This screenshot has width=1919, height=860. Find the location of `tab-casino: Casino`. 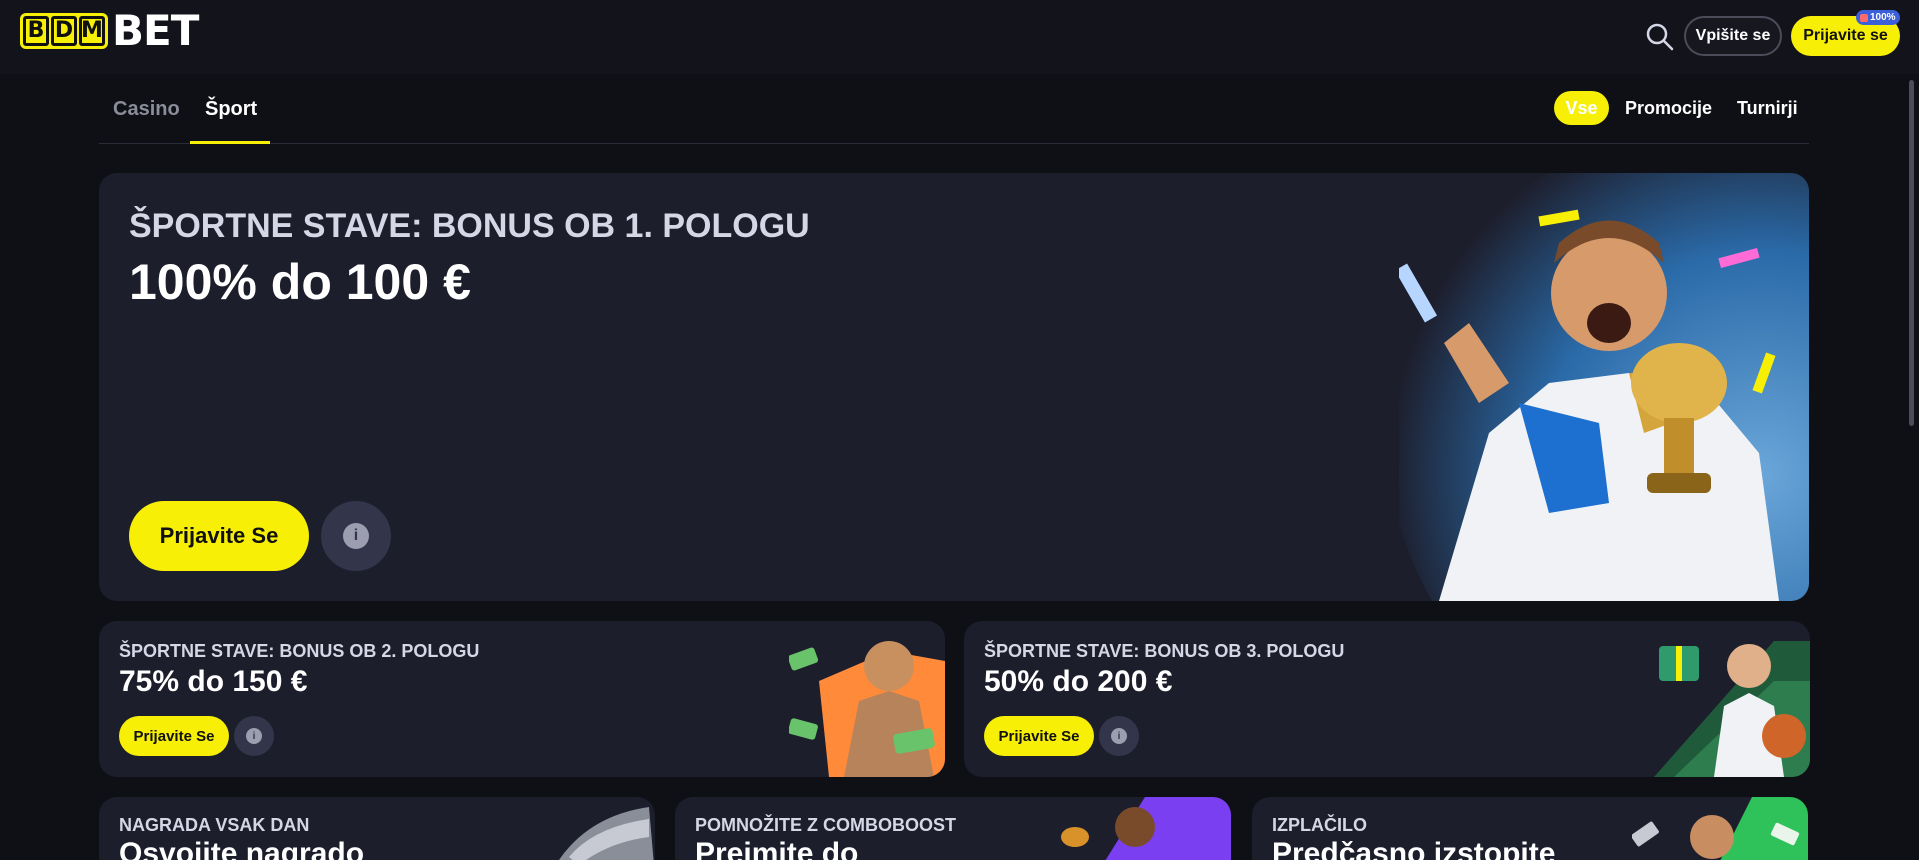

tab-casino: Casino is located at coordinates (146, 109).